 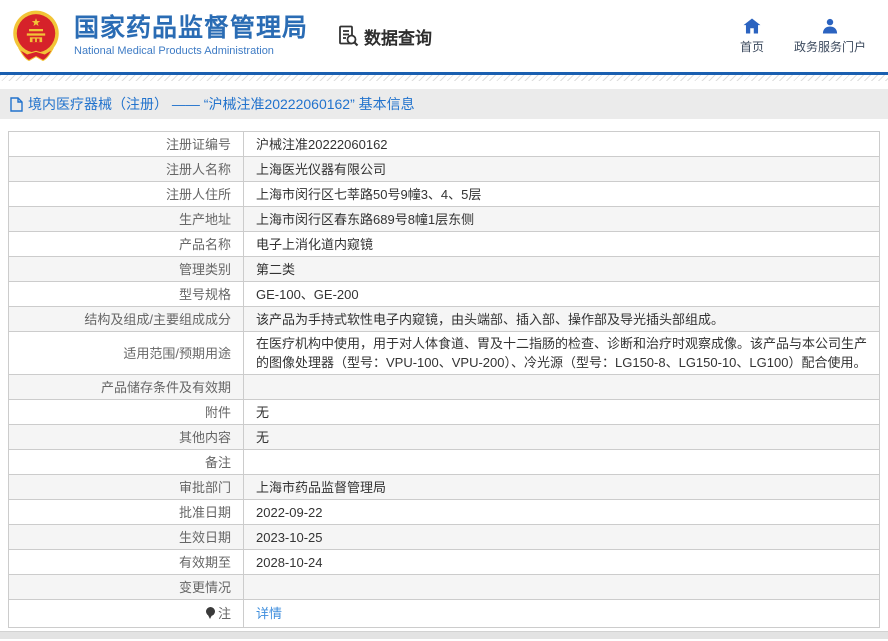 I want to click on table-row: 注册人住所 上海市闵行区七莘路50号9幢3、4、5层, so click(x=444, y=194).